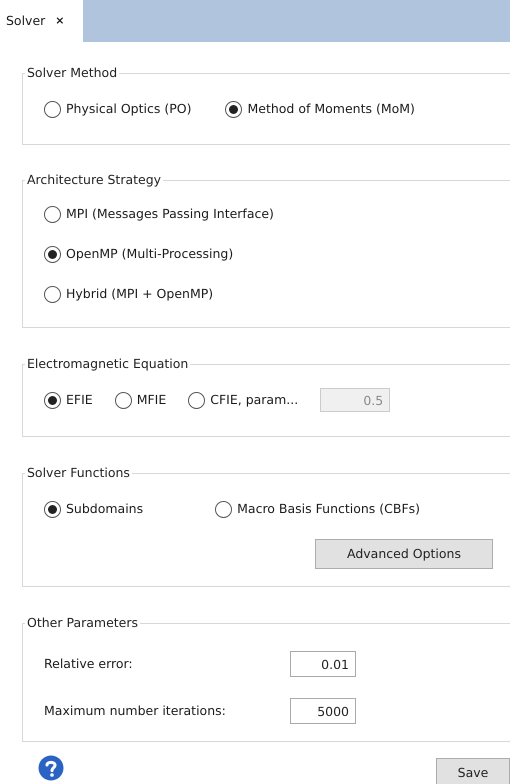 This screenshot has height=784, width=510. I want to click on group-title: Other Parameters, so click(83, 623).